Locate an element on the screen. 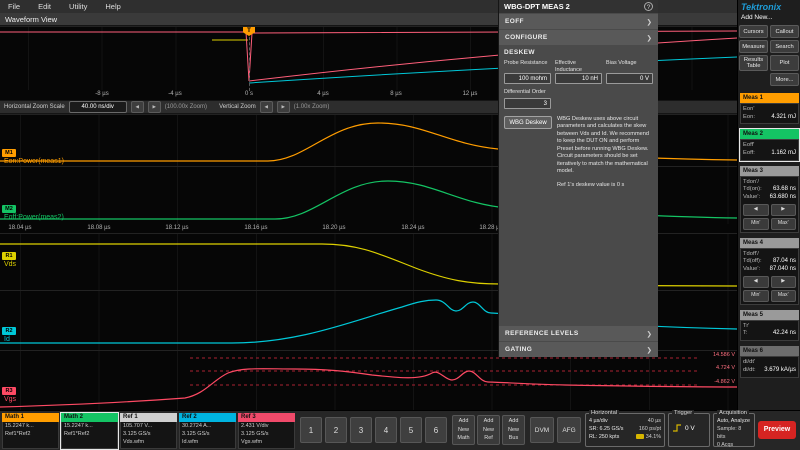 Image resolution: width=800 pixels, height=450 pixels. trigger-panel: Trigger 0 V is located at coordinates (689, 428).